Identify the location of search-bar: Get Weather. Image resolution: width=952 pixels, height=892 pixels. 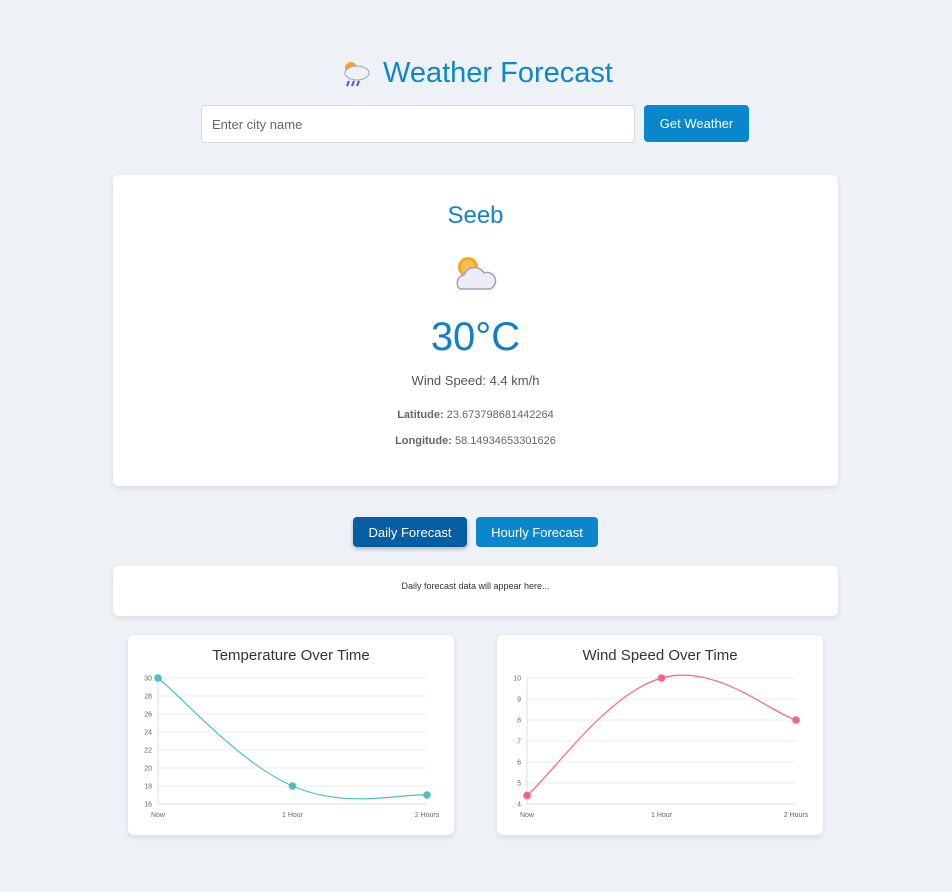
(475, 124).